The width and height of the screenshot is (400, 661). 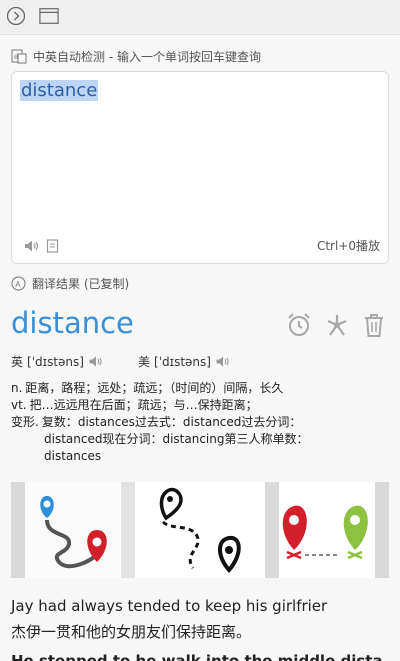 I want to click on result-headword: distance, so click(x=72, y=323).